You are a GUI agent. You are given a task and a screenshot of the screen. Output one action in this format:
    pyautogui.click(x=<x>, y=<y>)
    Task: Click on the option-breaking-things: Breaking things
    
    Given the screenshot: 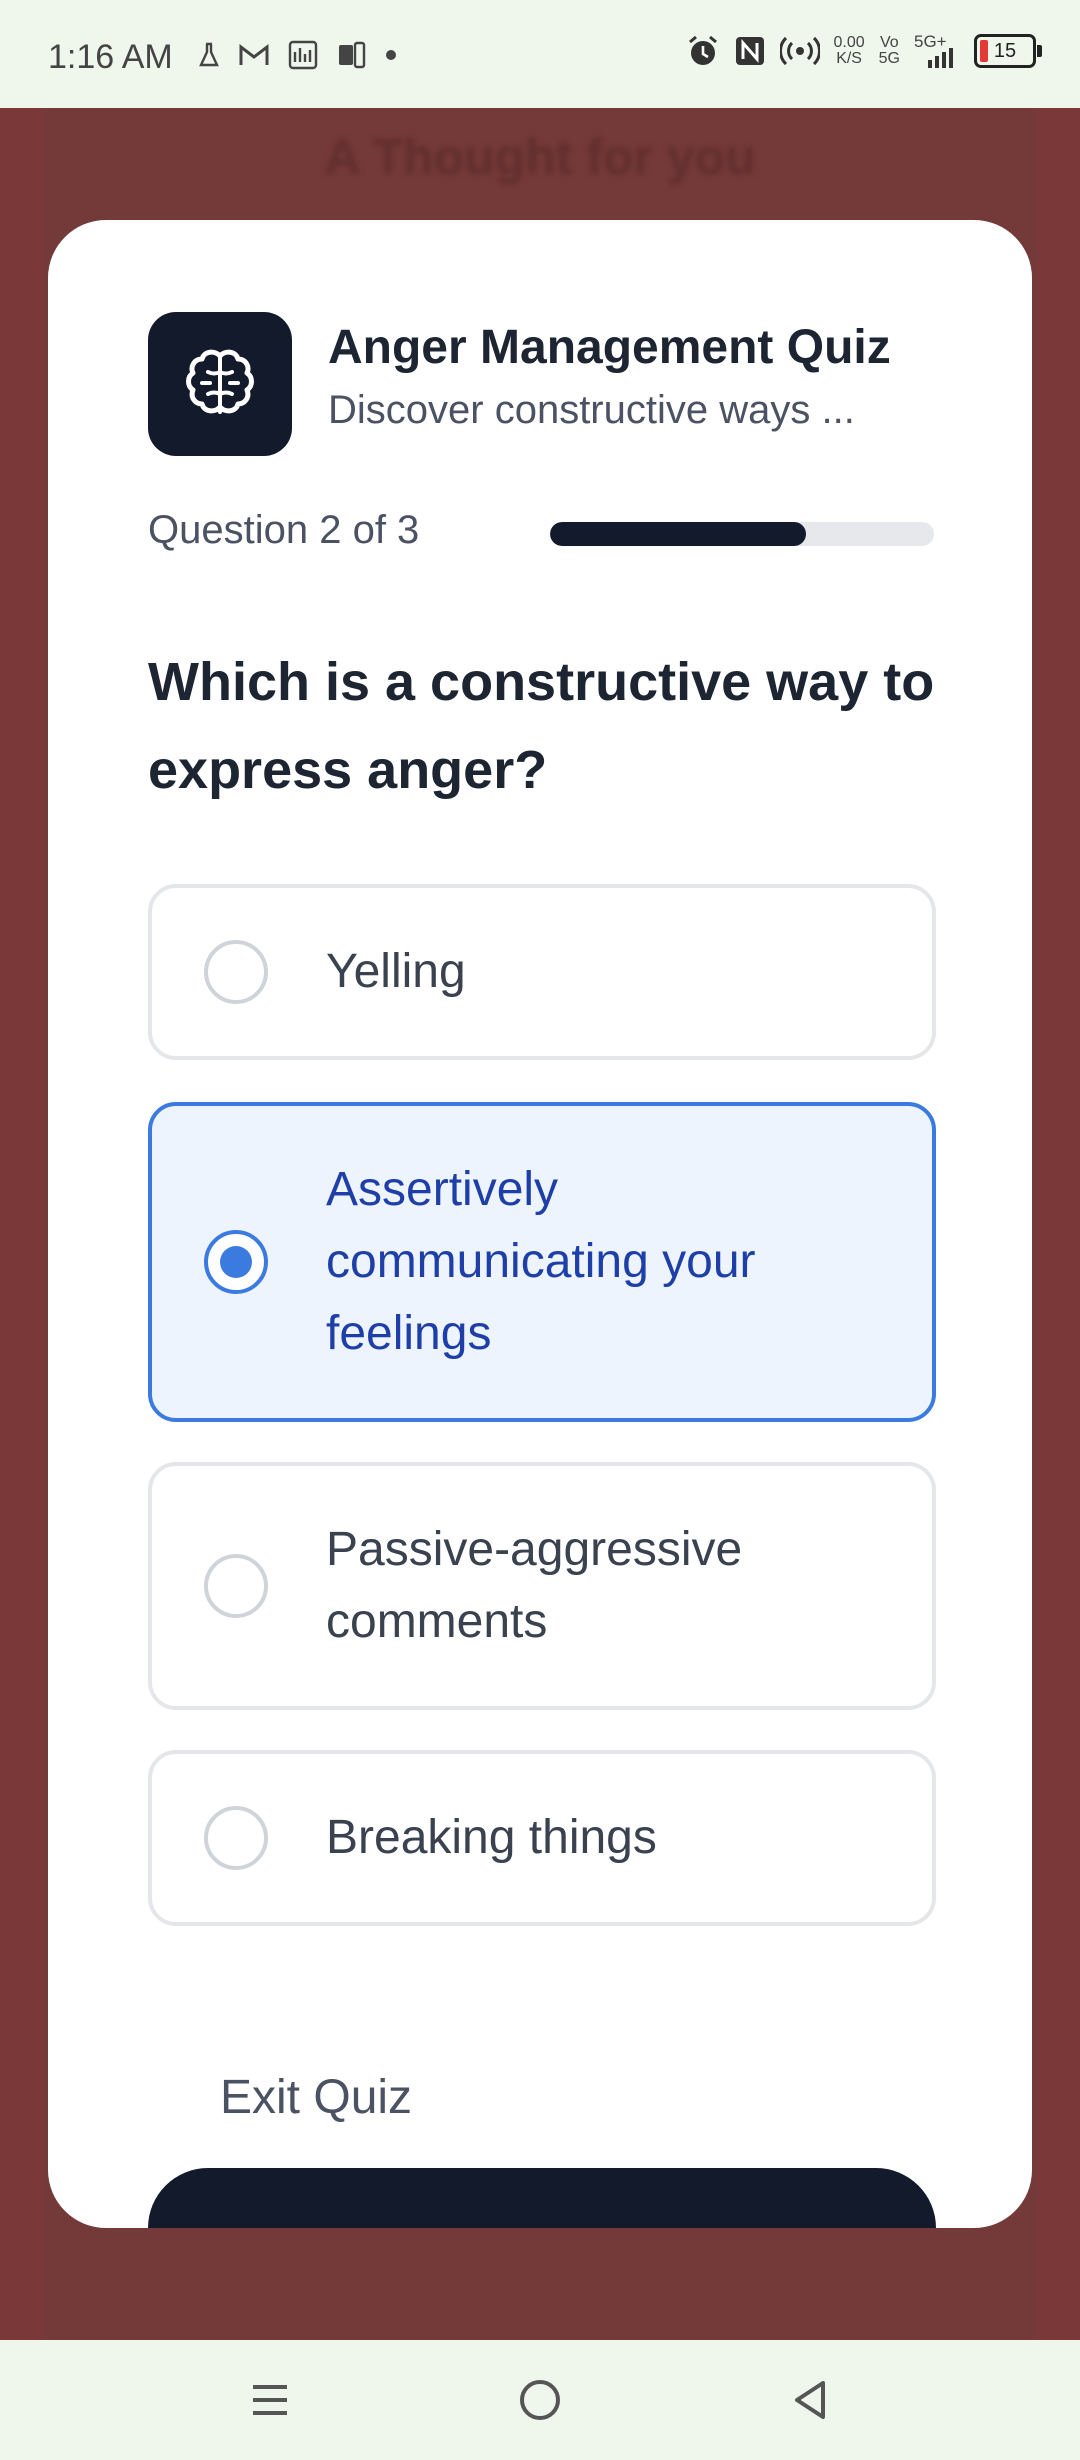 What is the action you would take?
    pyautogui.click(x=542, y=1838)
    